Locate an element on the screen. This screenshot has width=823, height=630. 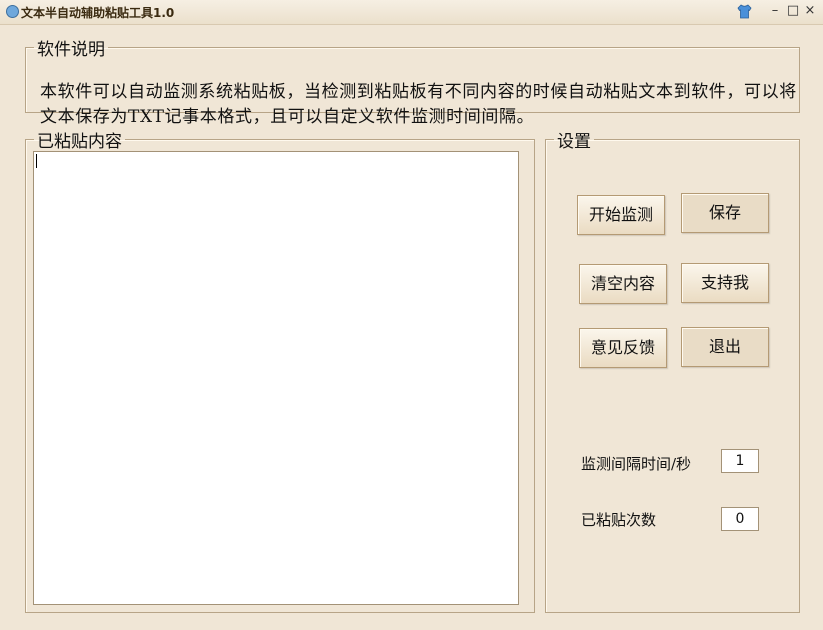
settings-legend: 设置 is located at coordinates (574, 142).